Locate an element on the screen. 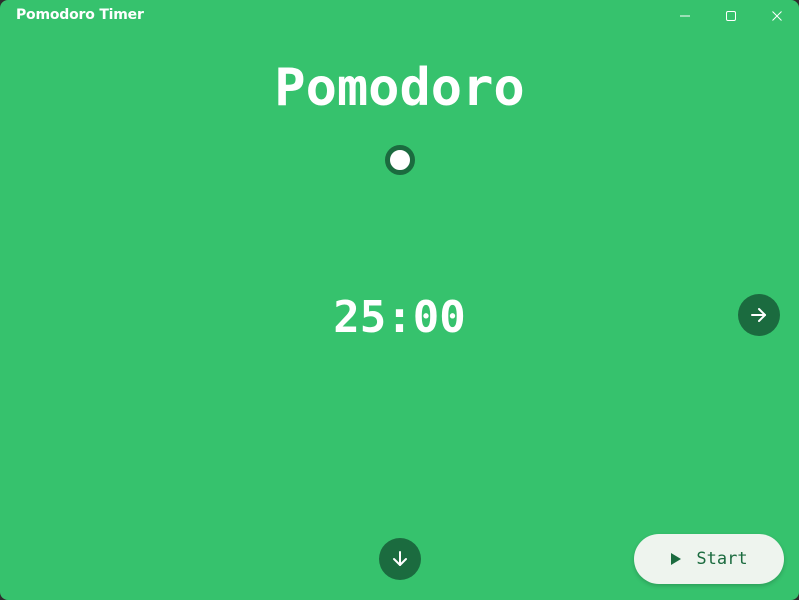 The width and height of the screenshot is (799, 600). maximize-button is located at coordinates (731, 16).